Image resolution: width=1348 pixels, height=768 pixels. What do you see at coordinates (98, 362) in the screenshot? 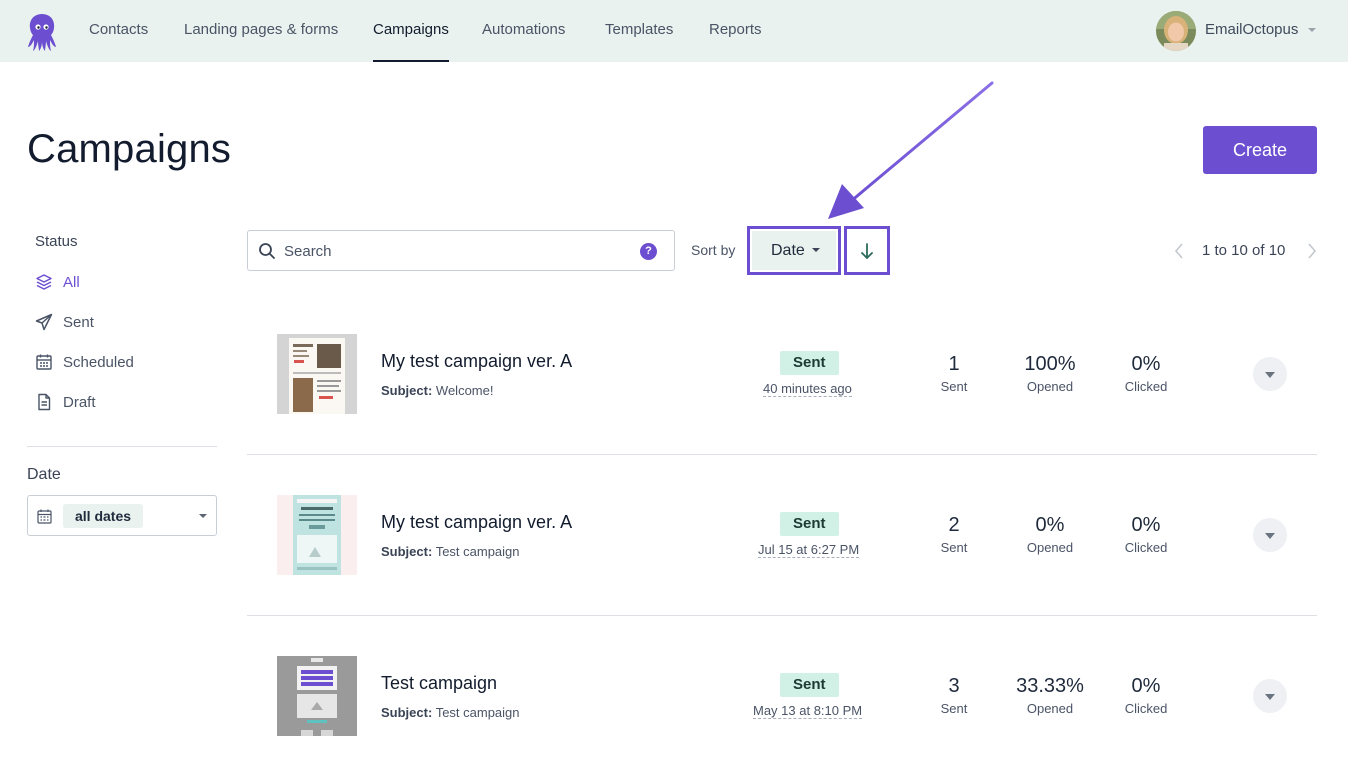
I see `status-filter-label: Scheduled` at bounding box center [98, 362].